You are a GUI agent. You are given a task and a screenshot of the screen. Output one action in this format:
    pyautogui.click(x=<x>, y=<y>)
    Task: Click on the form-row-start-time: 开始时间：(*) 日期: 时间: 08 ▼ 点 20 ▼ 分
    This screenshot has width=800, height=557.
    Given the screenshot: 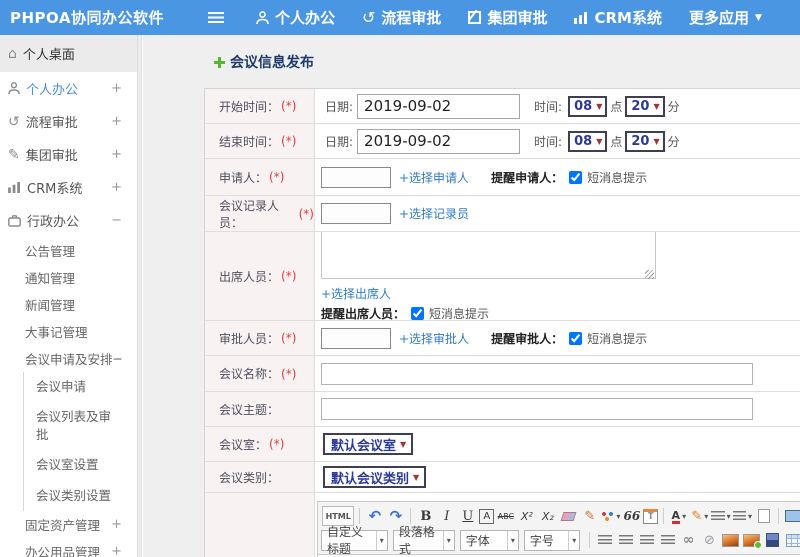 What is the action you would take?
    pyautogui.click(x=502, y=106)
    